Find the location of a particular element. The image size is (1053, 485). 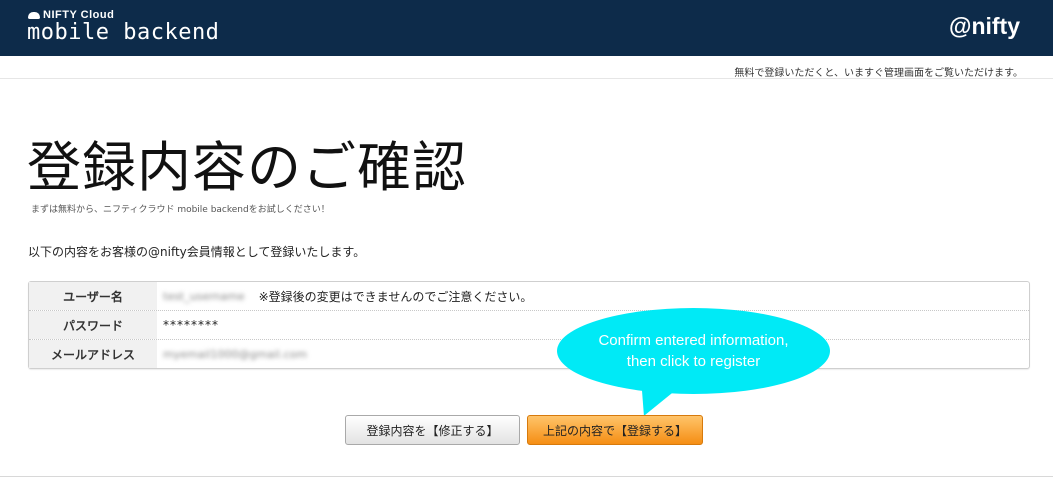

password-label: パスワード is located at coordinates (93, 325).